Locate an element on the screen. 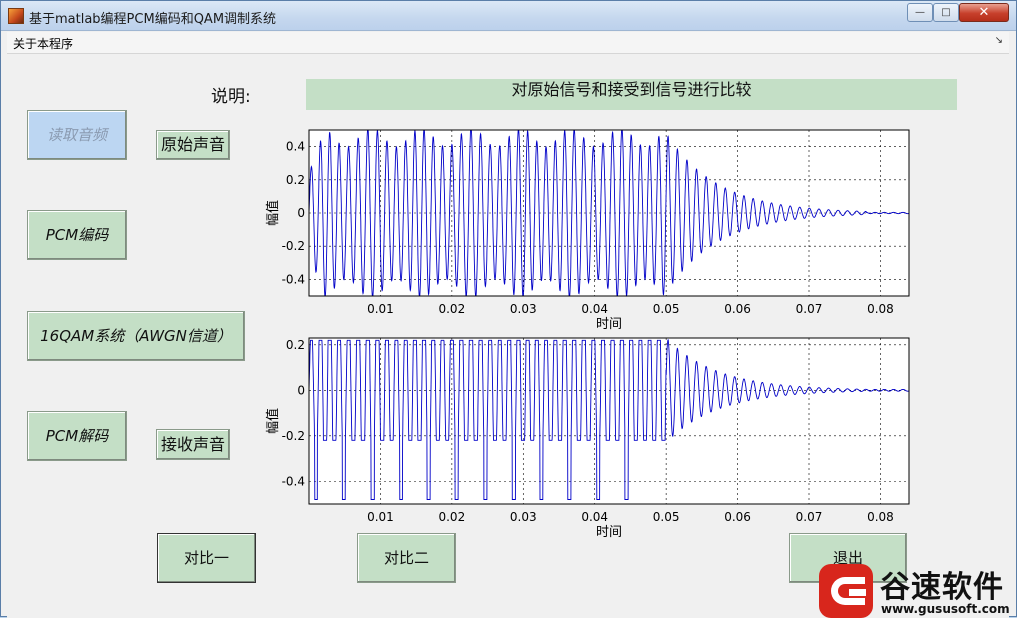 The width and height of the screenshot is (1017, 618). compare-one-button: 对比一 is located at coordinates (206, 558).